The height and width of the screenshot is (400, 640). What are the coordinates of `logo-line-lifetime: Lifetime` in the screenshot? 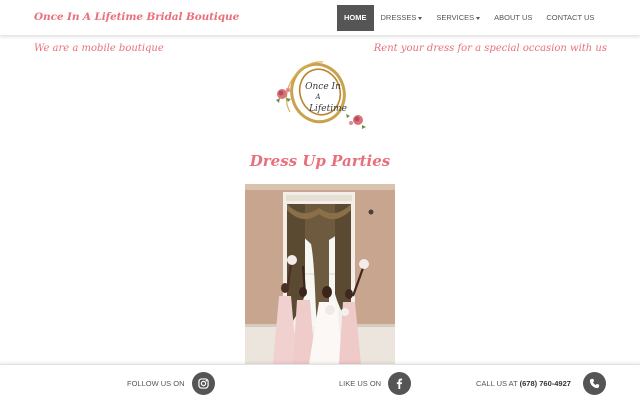 It's located at (327, 109).